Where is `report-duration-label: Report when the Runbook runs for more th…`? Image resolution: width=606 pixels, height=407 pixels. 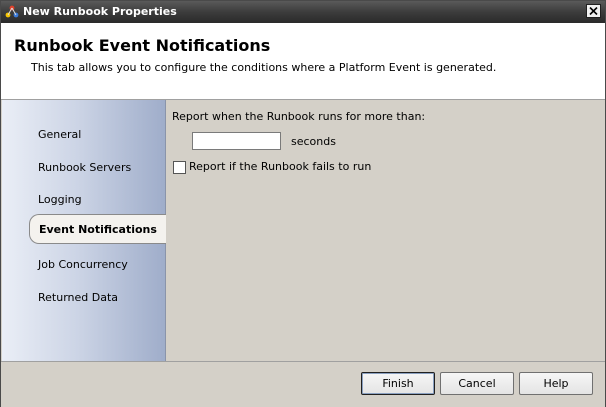
report-duration-label: Report when the Runbook runs for more th… is located at coordinates (299, 116).